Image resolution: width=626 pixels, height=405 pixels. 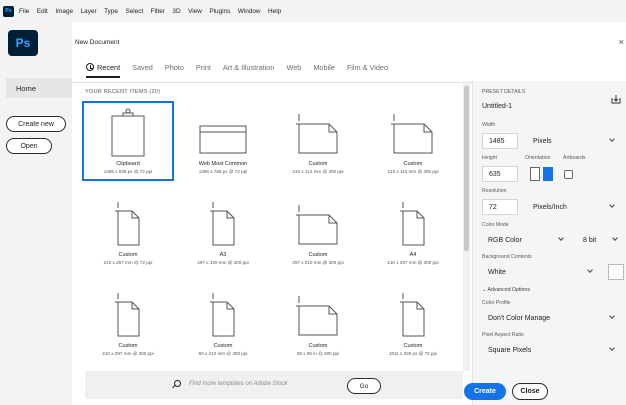 I want to click on tab-film-video: Film & Video, so click(x=367, y=67).